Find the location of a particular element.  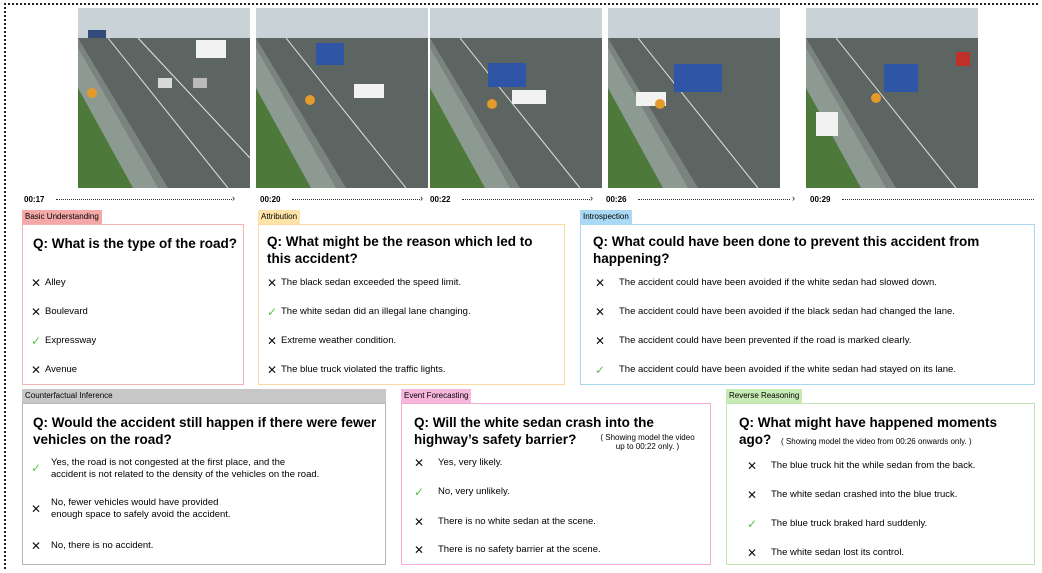

option-text: The blue truck braked hard suddenly. is located at coordinates (849, 523).